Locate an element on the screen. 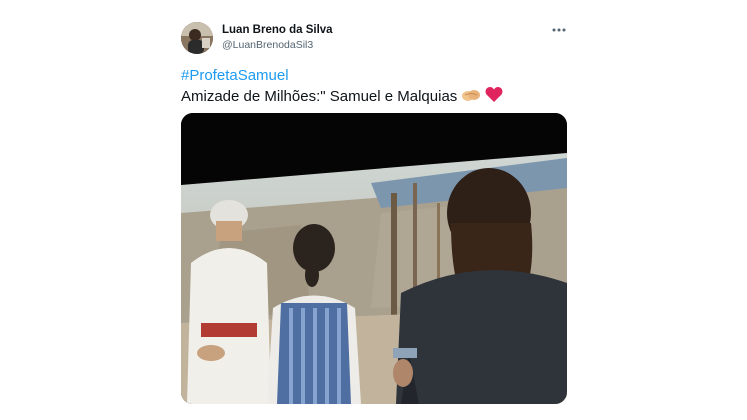  tweet-text: Amizade de Milhões:" Samuel e Malquias is located at coordinates (342, 96).